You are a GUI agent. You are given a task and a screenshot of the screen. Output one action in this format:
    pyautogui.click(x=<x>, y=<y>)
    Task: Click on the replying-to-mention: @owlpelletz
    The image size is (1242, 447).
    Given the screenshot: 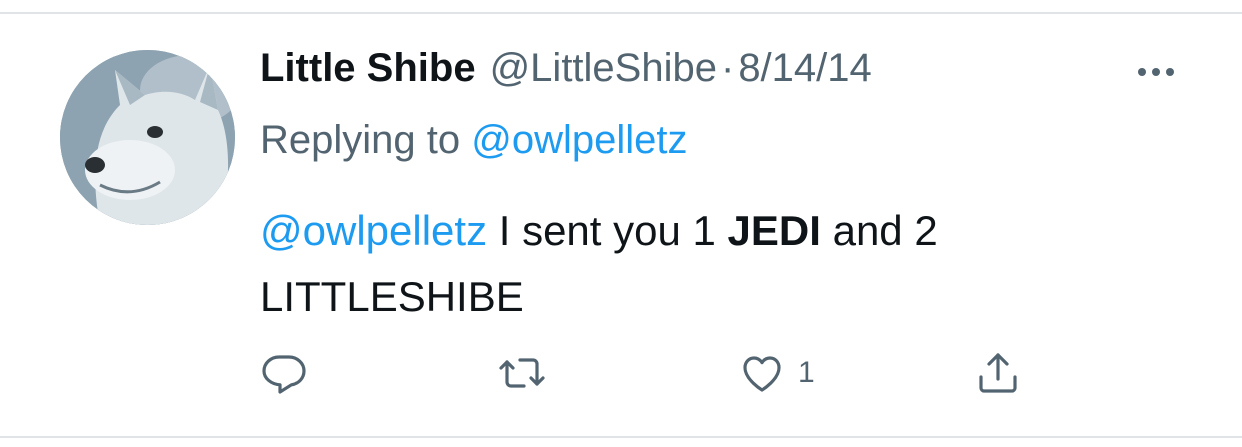 What is the action you would take?
    pyautogui.click(x=579, y=140)
    